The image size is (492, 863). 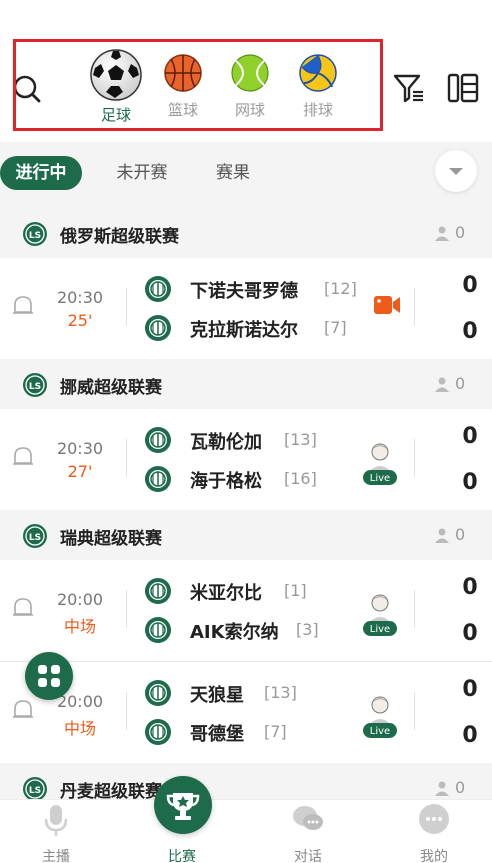 What do you see at coordinates (335, 327) in the screenshot?
I see `team-rank: [7]` at bounding box center [335, 327].